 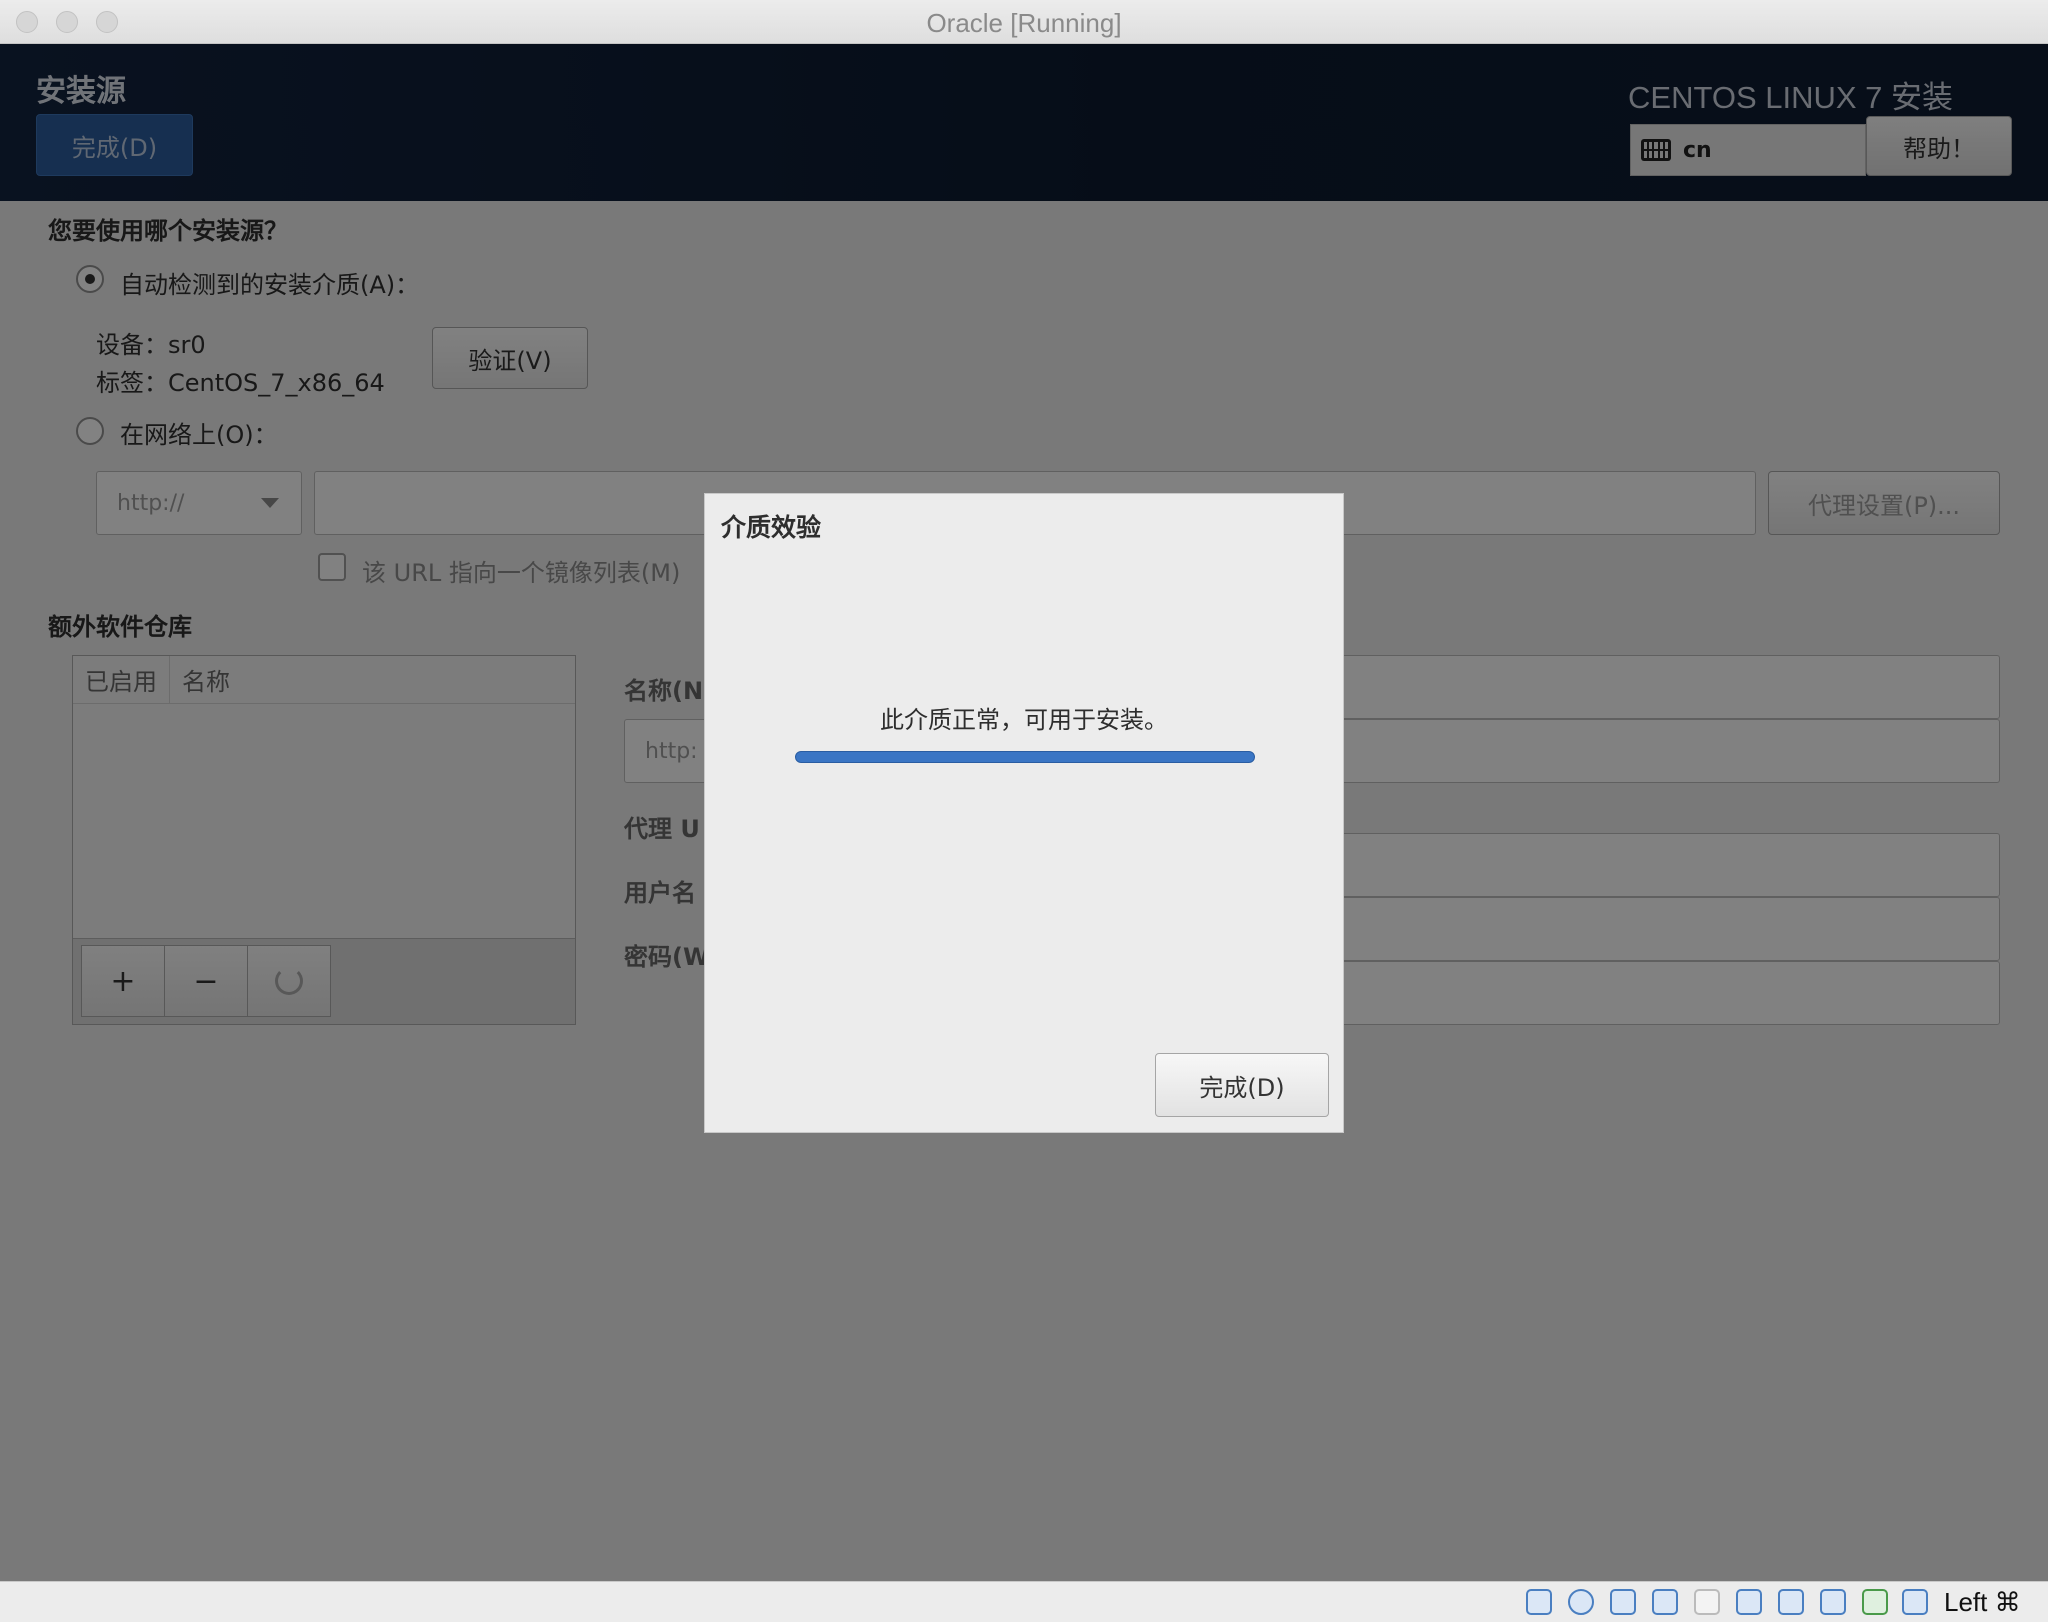 What do you see at coordinates (1024, 720) in the screenshot?
I see `dialog-message: 此介质正常，可用于安装。` at bounding box center [1024, 720].